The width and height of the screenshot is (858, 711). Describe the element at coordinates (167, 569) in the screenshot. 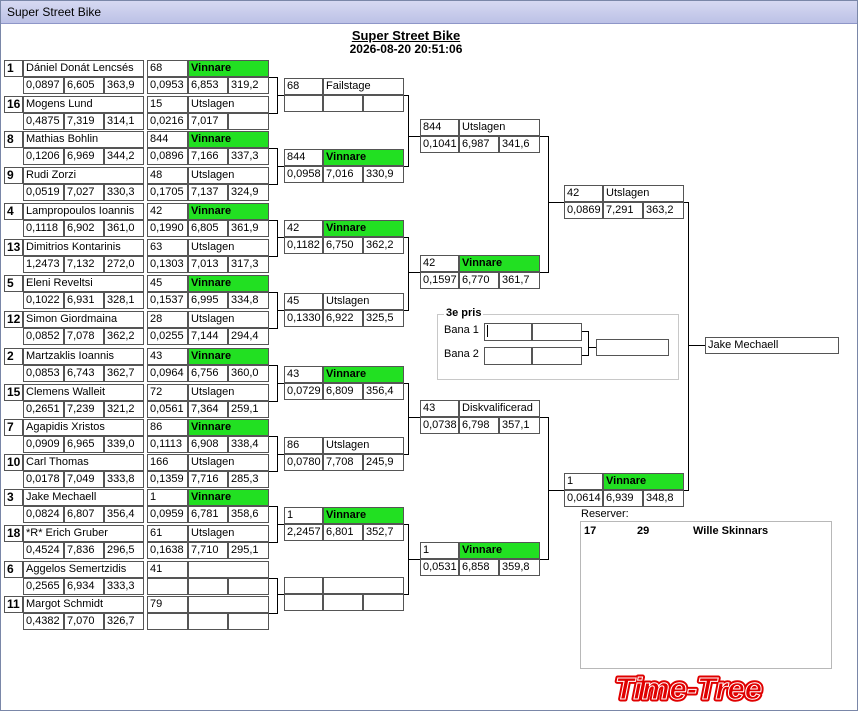

I see `race-number: 41` at that location.